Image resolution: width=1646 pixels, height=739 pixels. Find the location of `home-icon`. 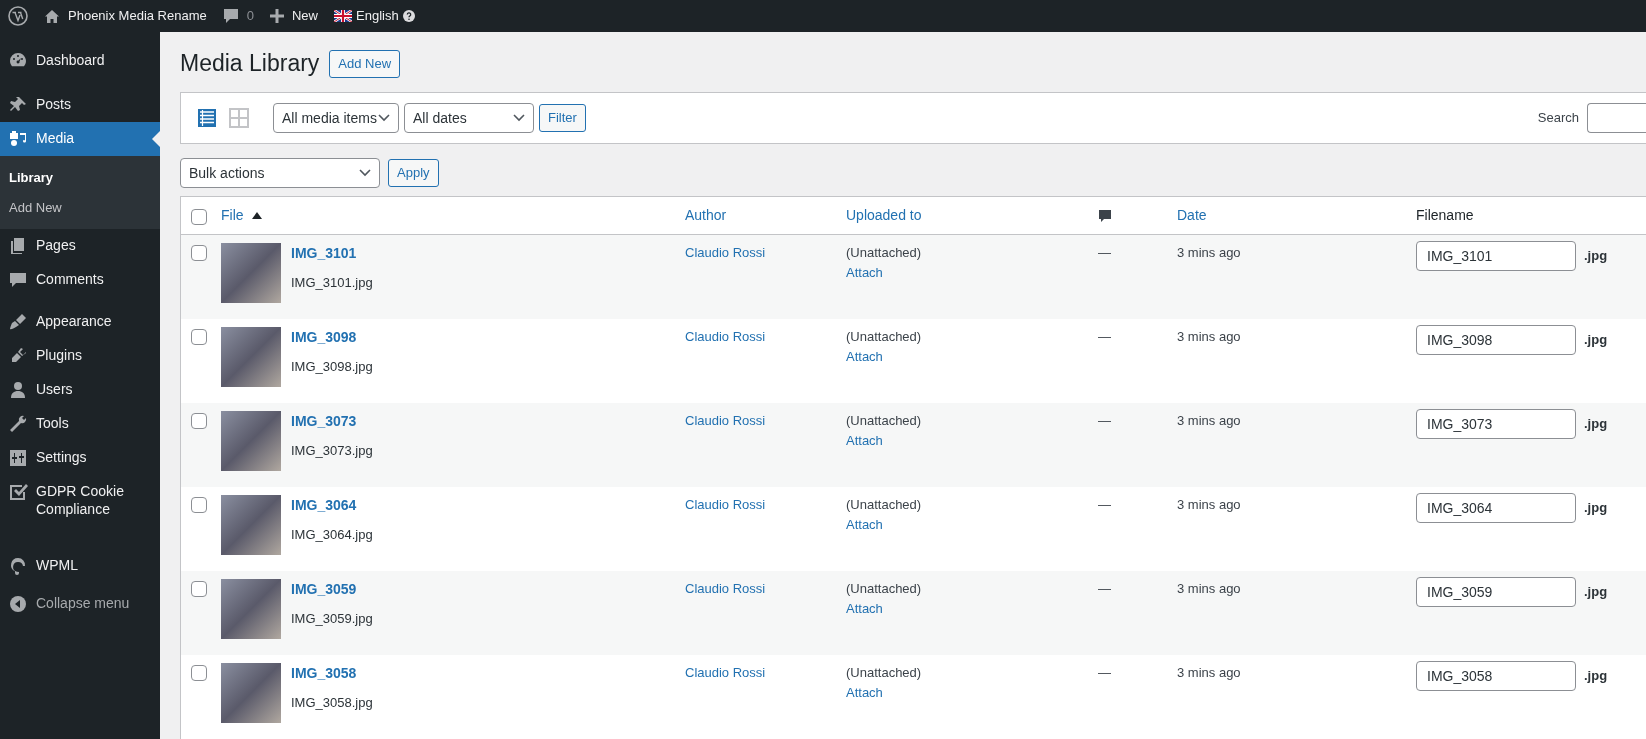

home-icon is located at coordinates (52, 16).